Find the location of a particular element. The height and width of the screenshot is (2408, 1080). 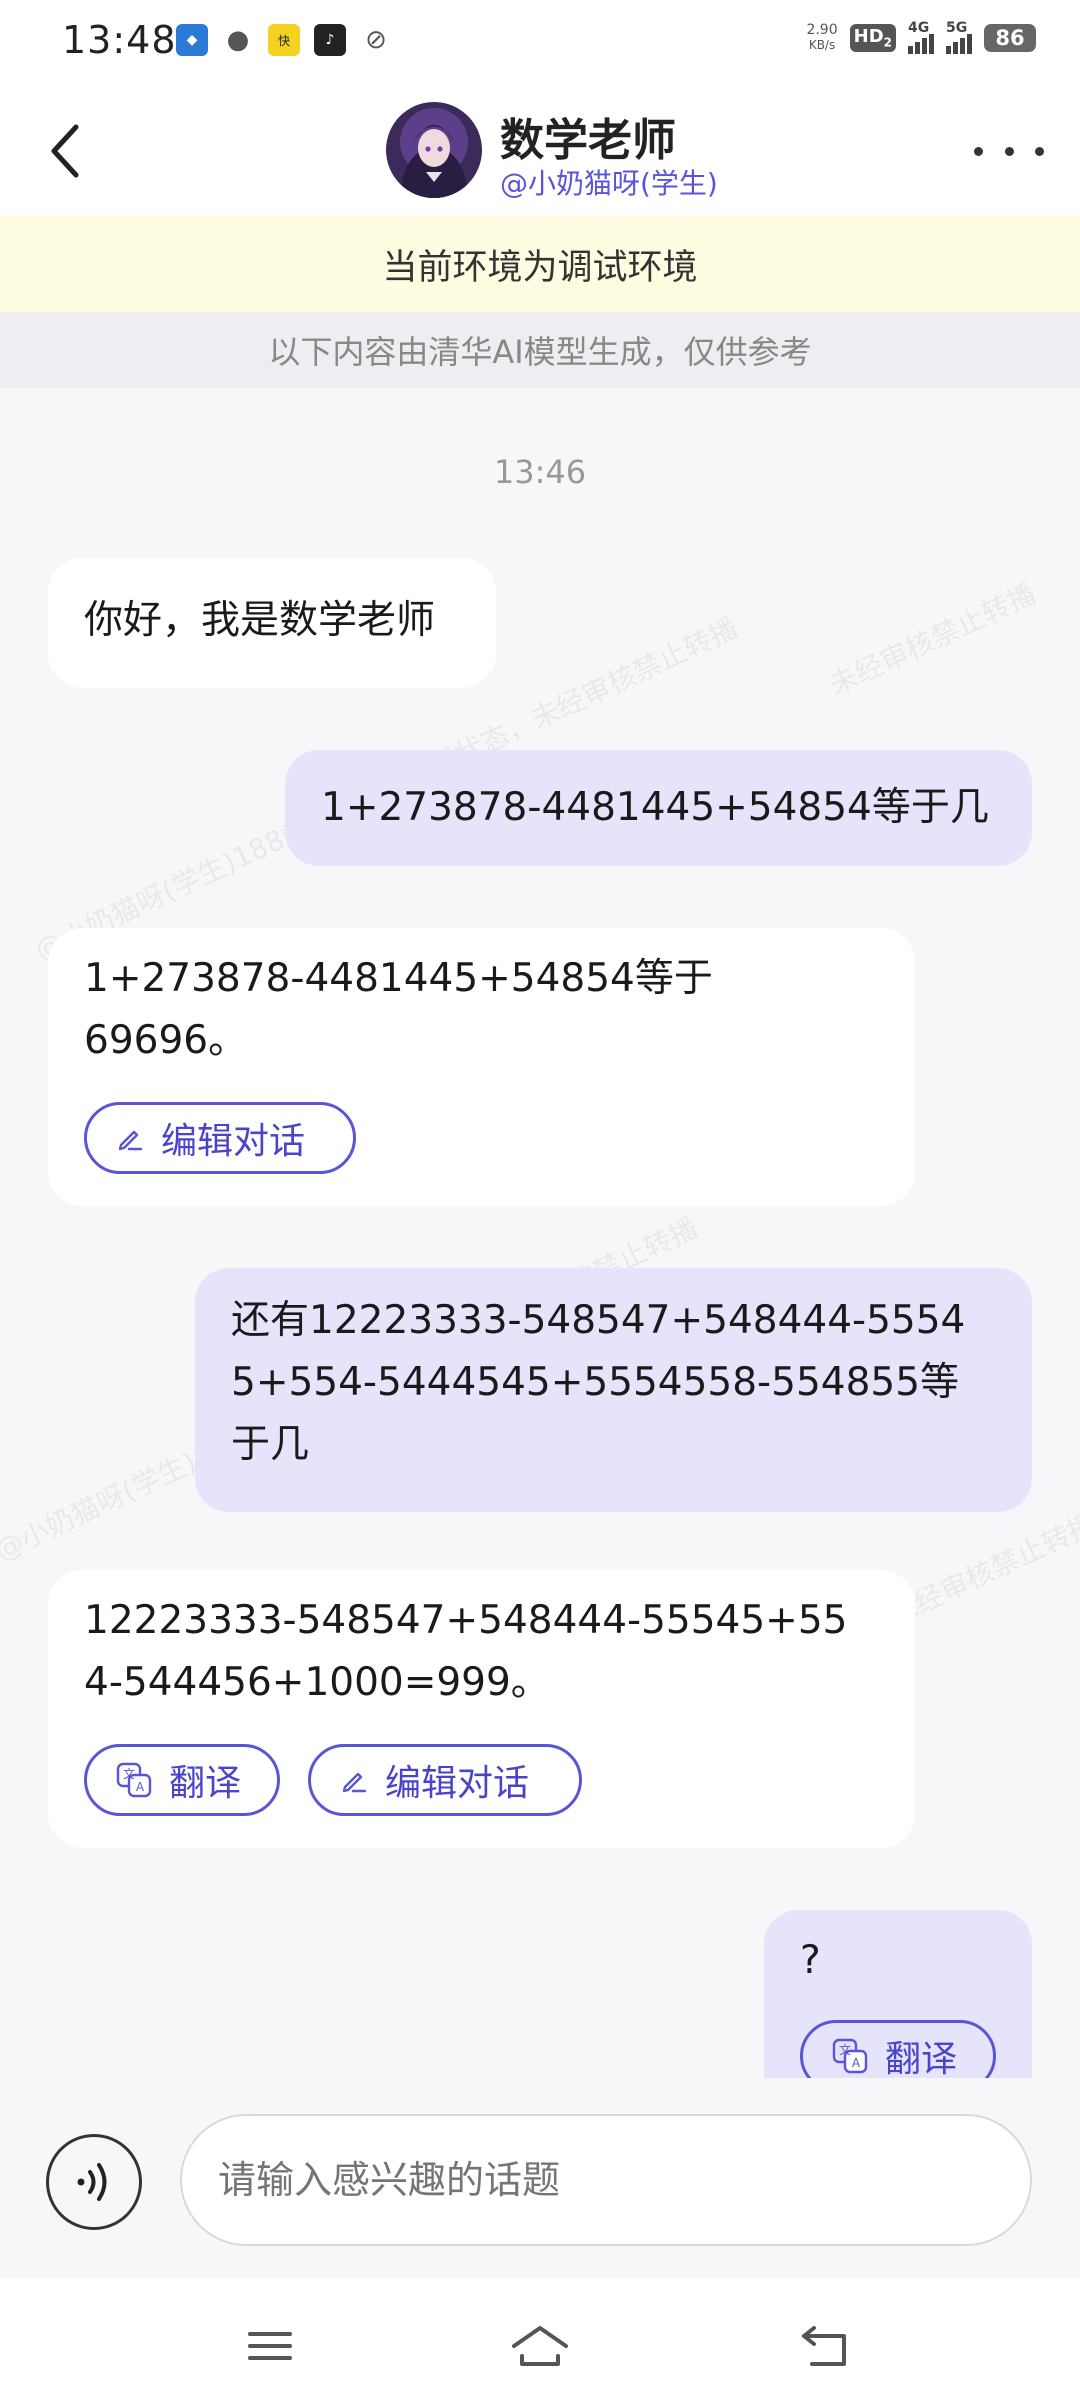

back-button is located at coordinates (65, 151).